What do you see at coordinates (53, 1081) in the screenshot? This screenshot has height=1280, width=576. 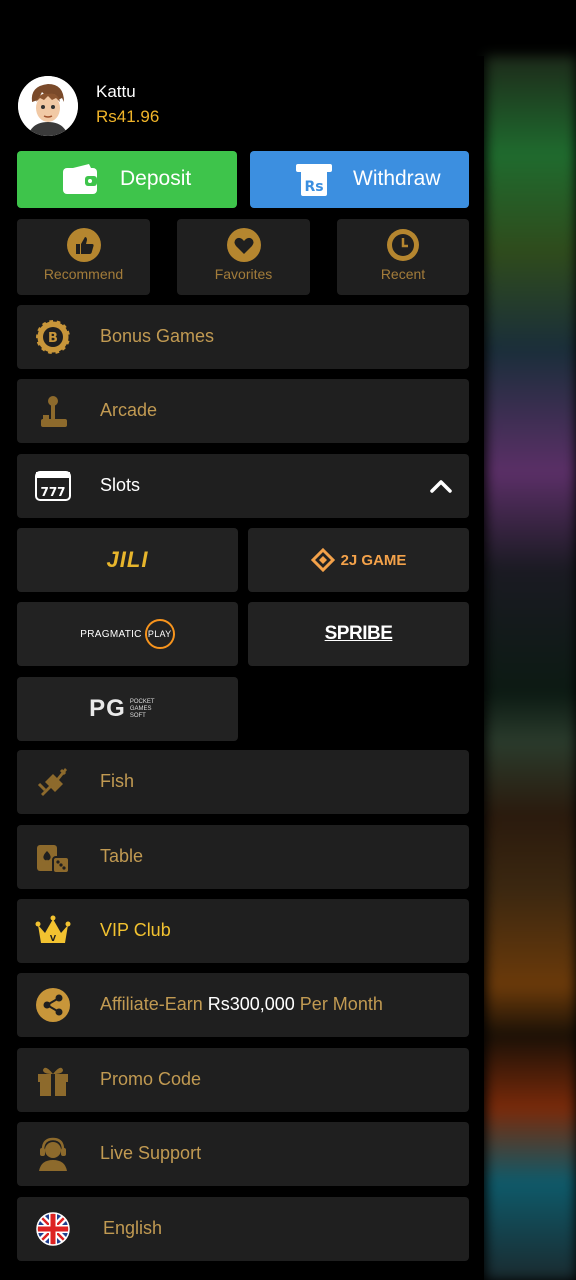 I see `gift-icon` at bounding box center [53, 1081].